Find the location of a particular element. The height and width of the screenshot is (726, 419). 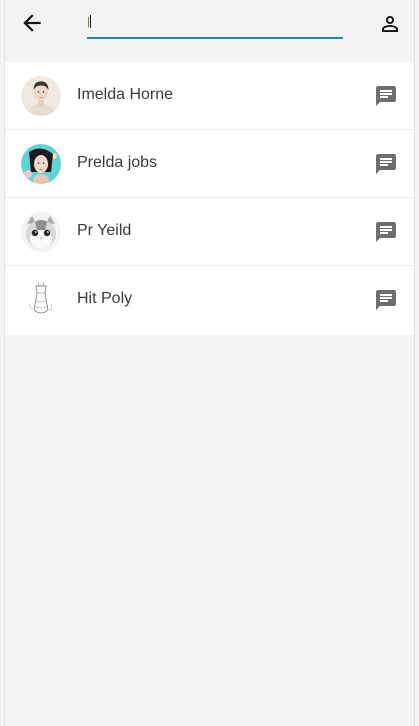

contact-name: Hit Poly is located at coordinates (105, 298).